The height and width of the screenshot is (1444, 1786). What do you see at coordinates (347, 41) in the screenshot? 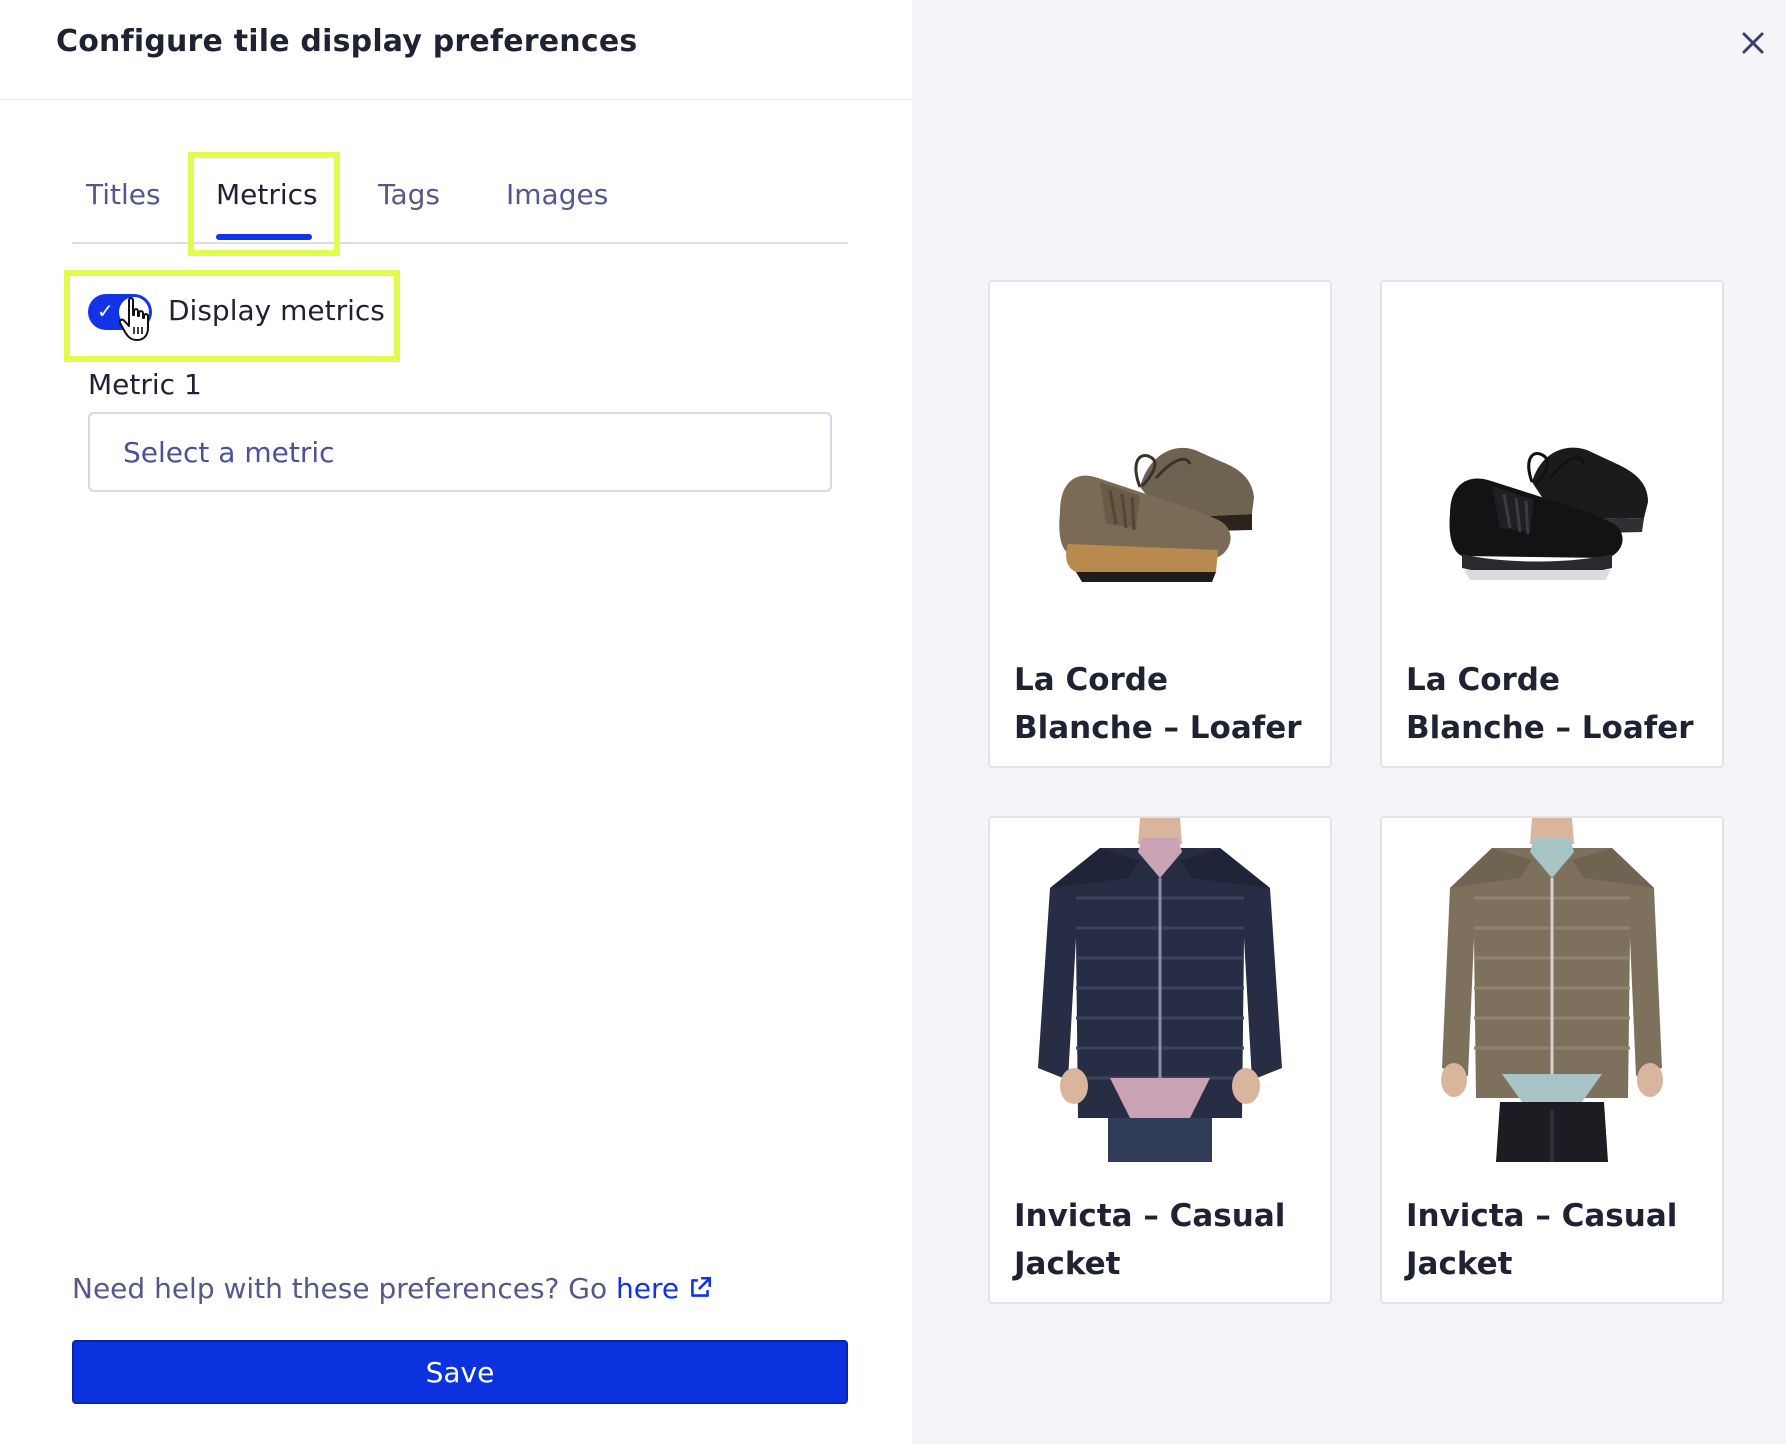
I see `page-title: Configure tile display preferences` at bounding box center [347, 41].